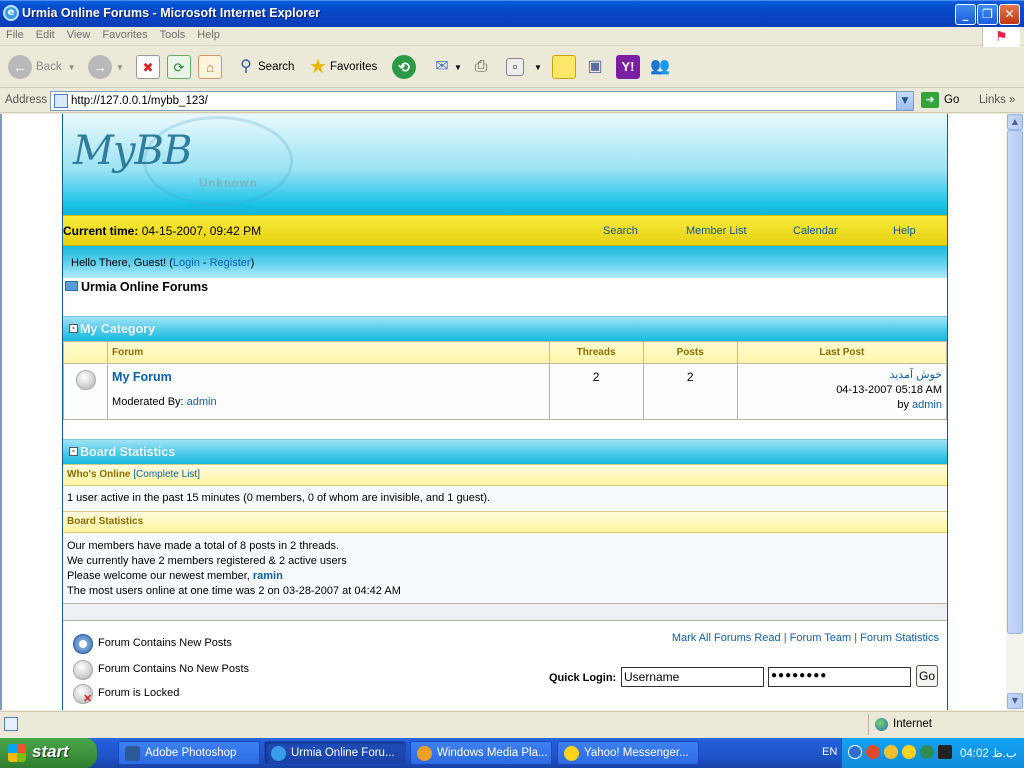 The width and height of the screenshot is (1024, 768). Describe the element at coordinates (904, 231) in the screenshot. I see `nav-help-link: Help` at that location.